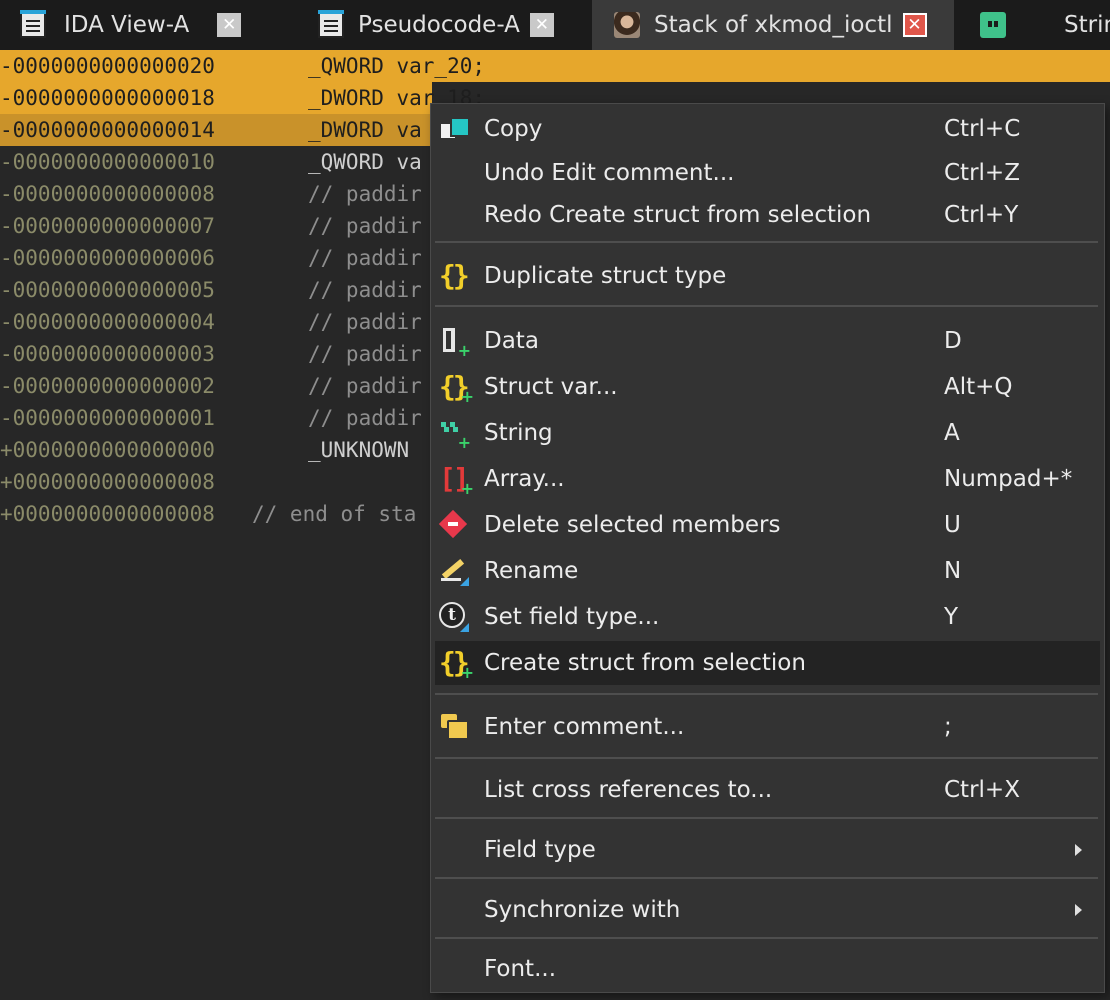  Describe the element at coordinates (511, 341) in the screenshot. I see `menu-item-label: Data` at that location.